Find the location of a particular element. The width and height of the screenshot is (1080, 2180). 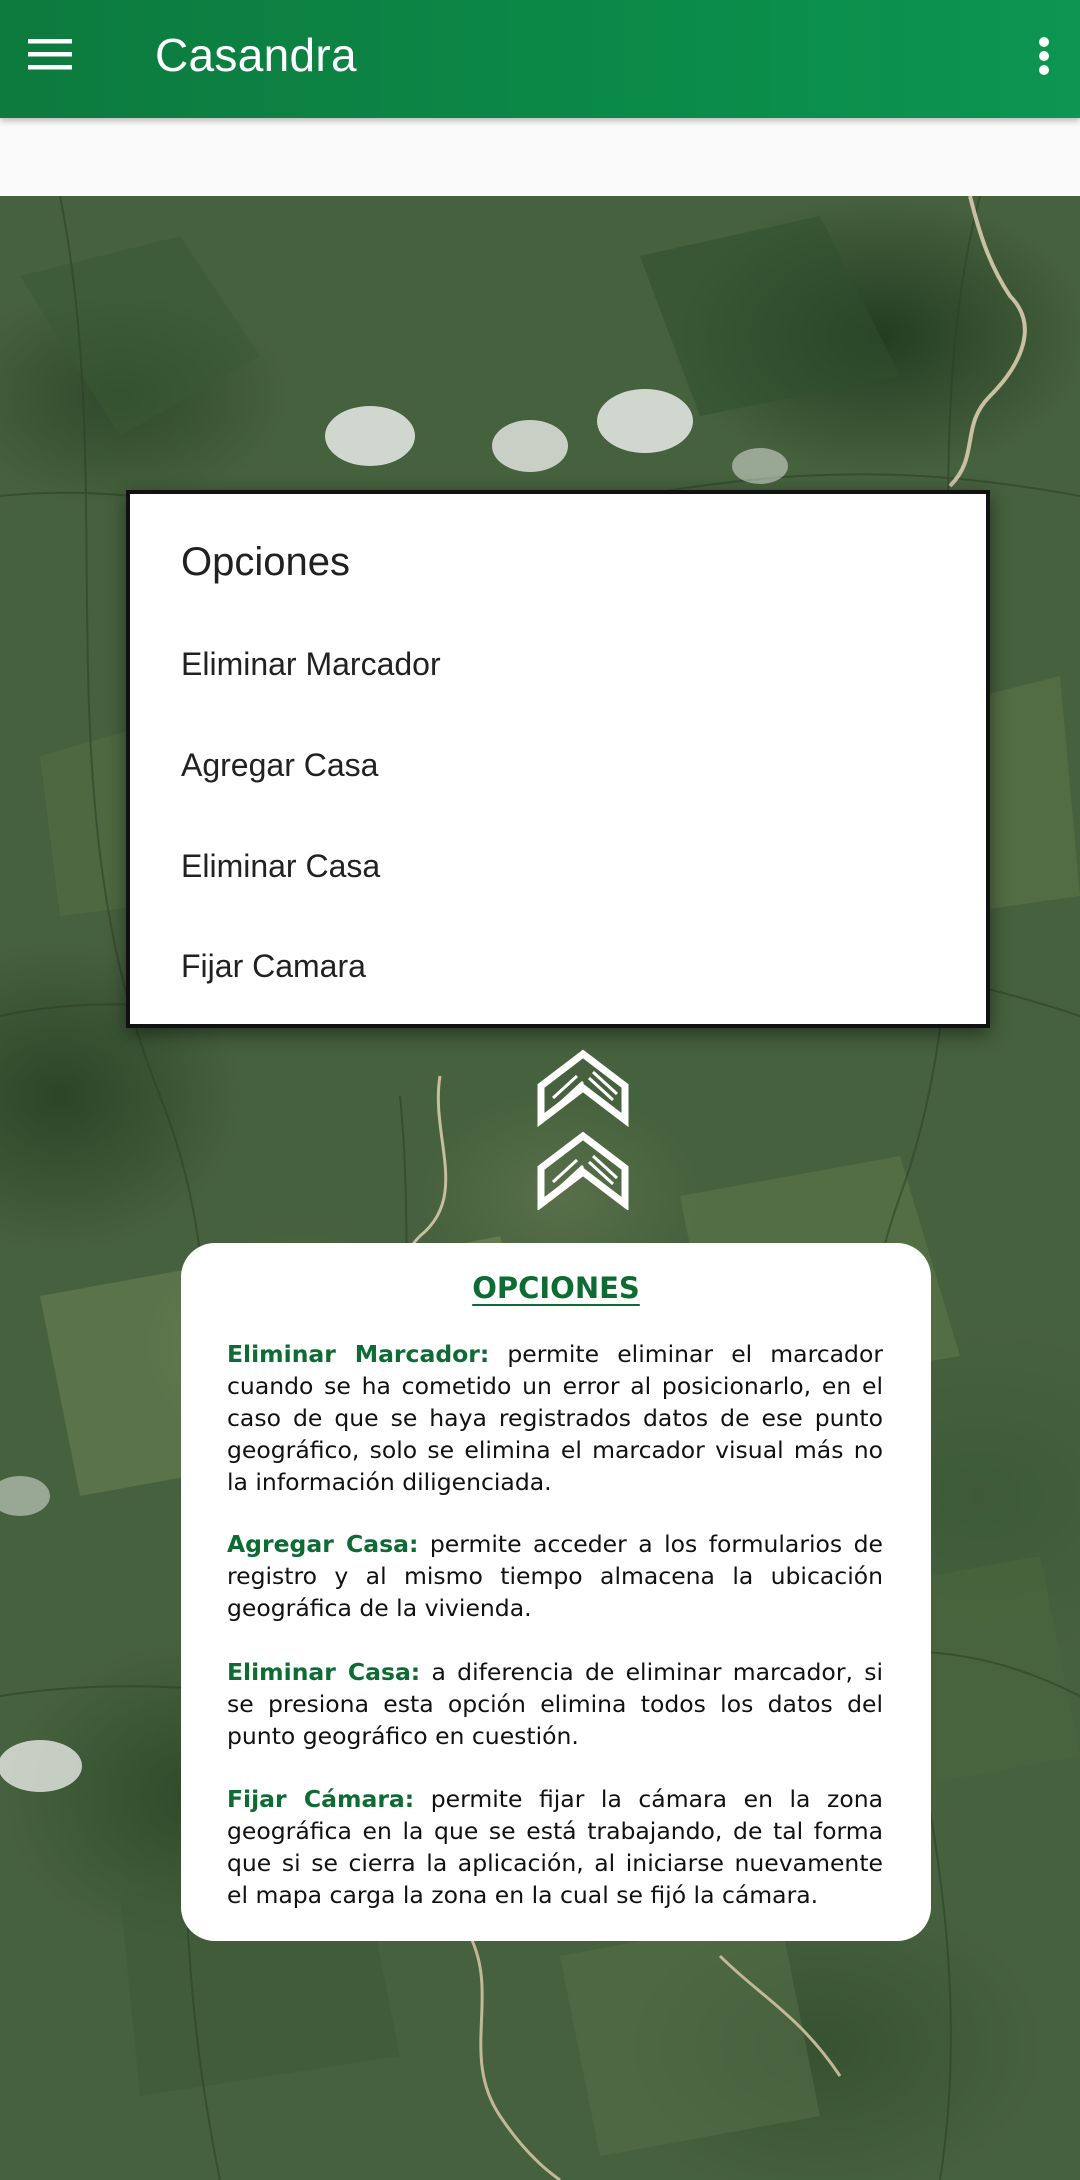

dialog-title: Opciones is located at coordinates (265, 562).